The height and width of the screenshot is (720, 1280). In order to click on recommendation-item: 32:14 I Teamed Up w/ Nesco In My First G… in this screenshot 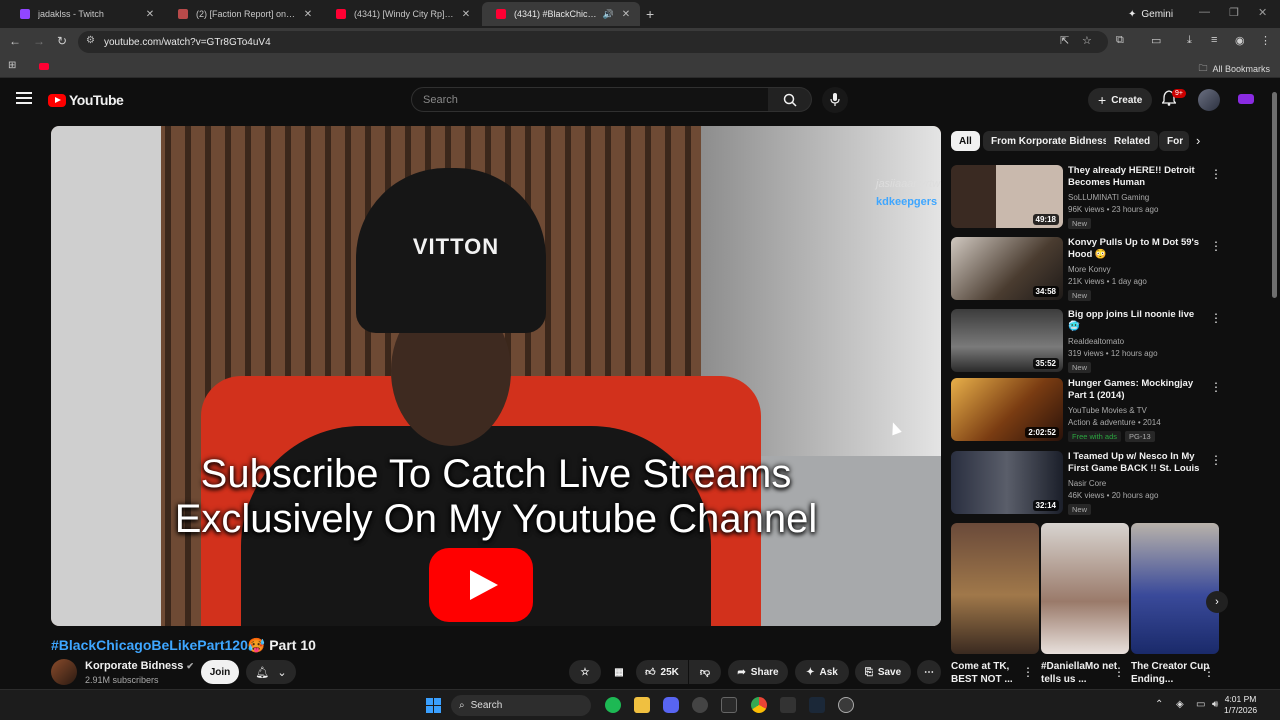, I will do `click(1088, 485)`.